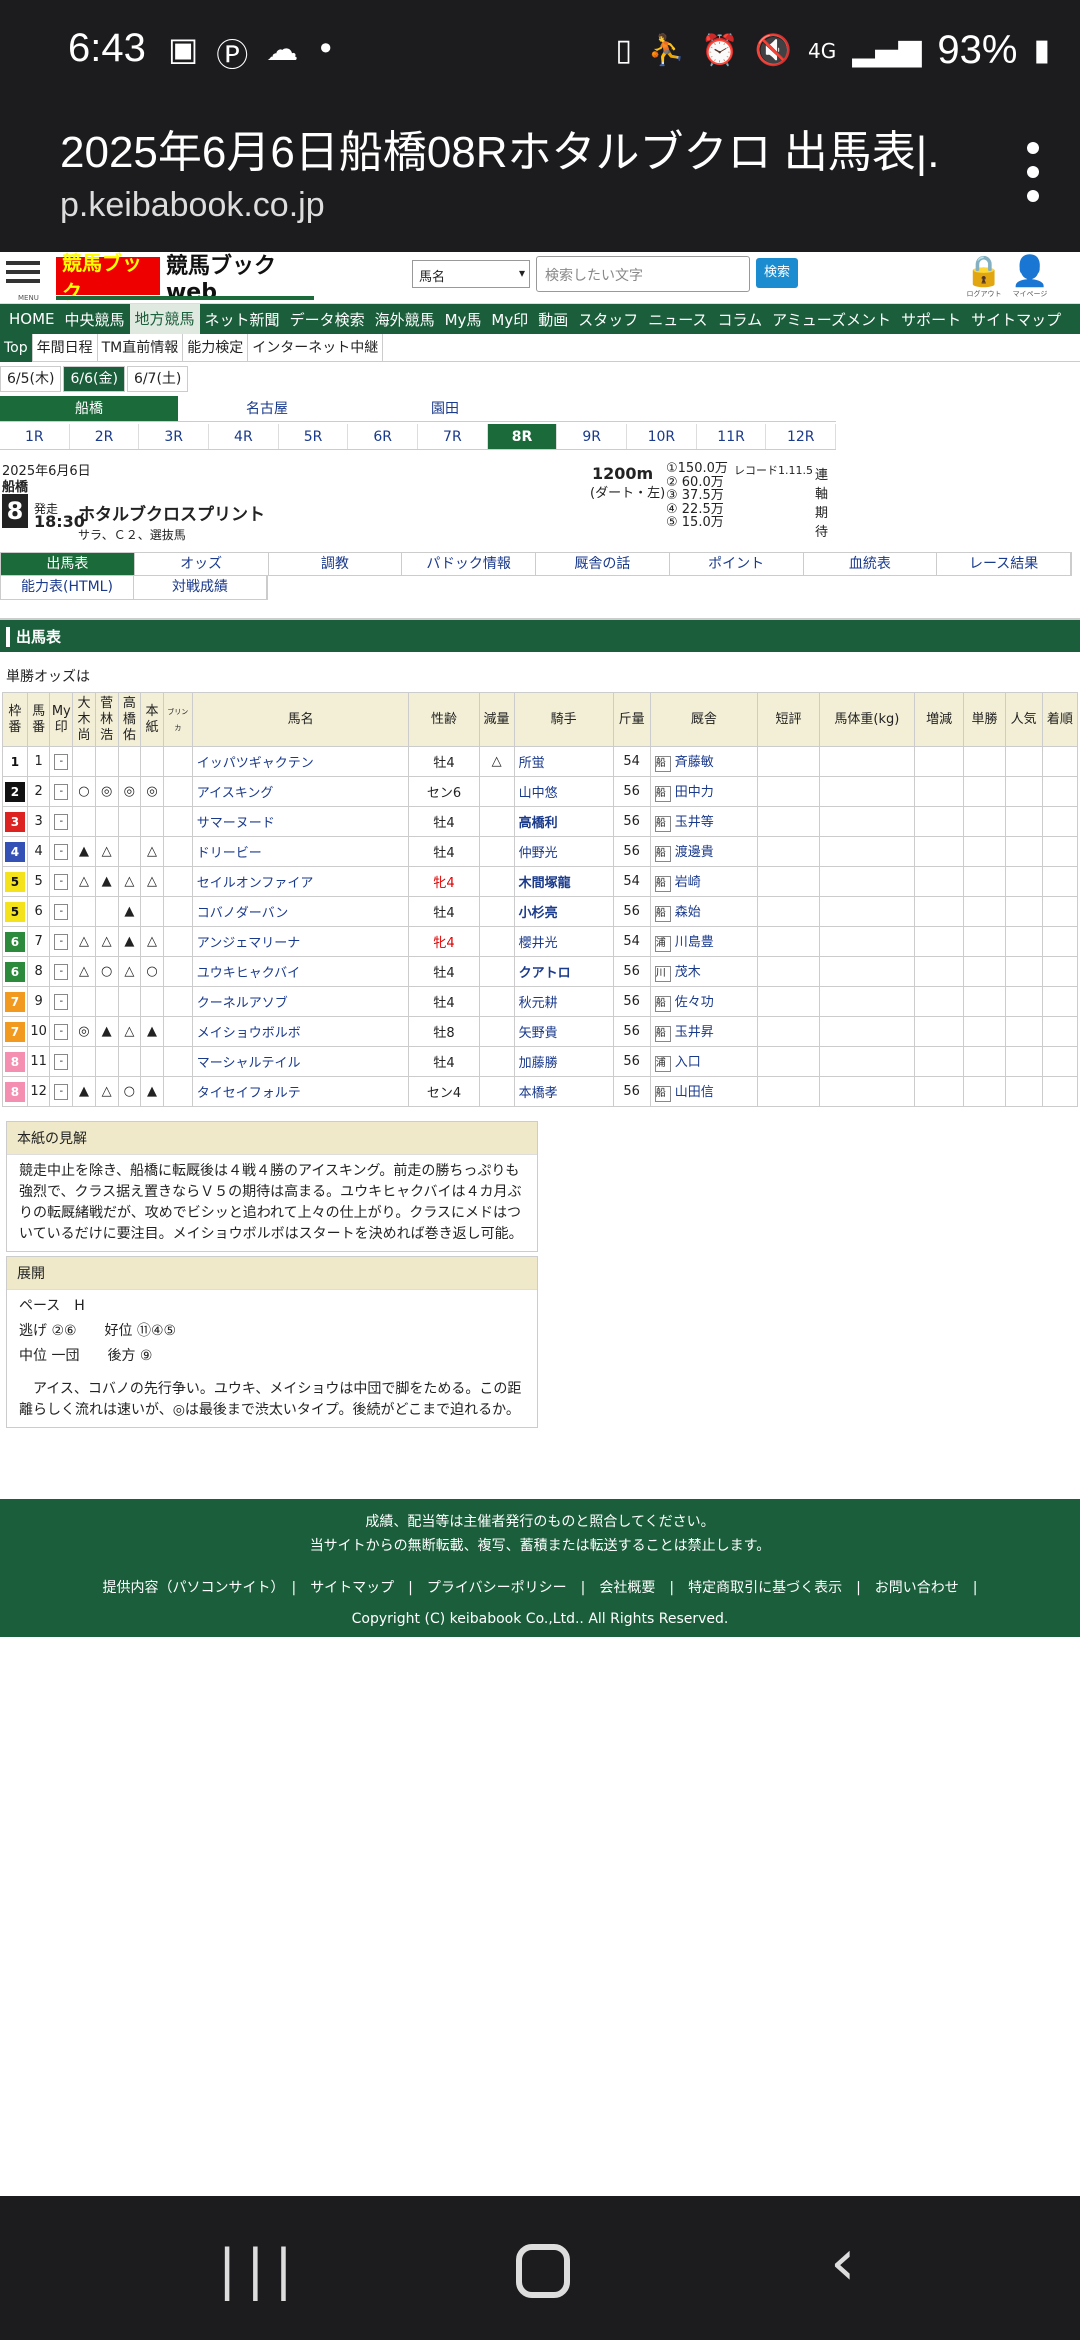 The width and height of the screenshot is (1080, 2340). What do you see at coordinates (32, 319) in the screenshot?
I see `global-nav-item: HOME` at bounding box center [32, 319].